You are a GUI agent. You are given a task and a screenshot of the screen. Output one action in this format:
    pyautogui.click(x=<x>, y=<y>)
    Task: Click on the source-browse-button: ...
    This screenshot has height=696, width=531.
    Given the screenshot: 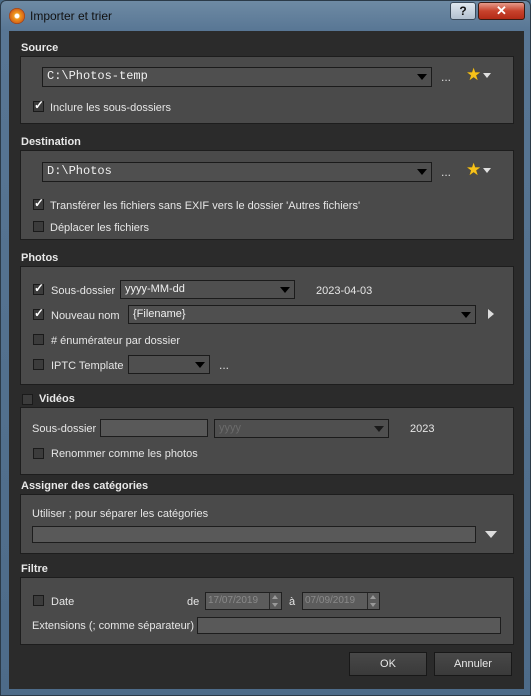 What is the action you would take?
    pyautogui.click(x=446, y=77)
    